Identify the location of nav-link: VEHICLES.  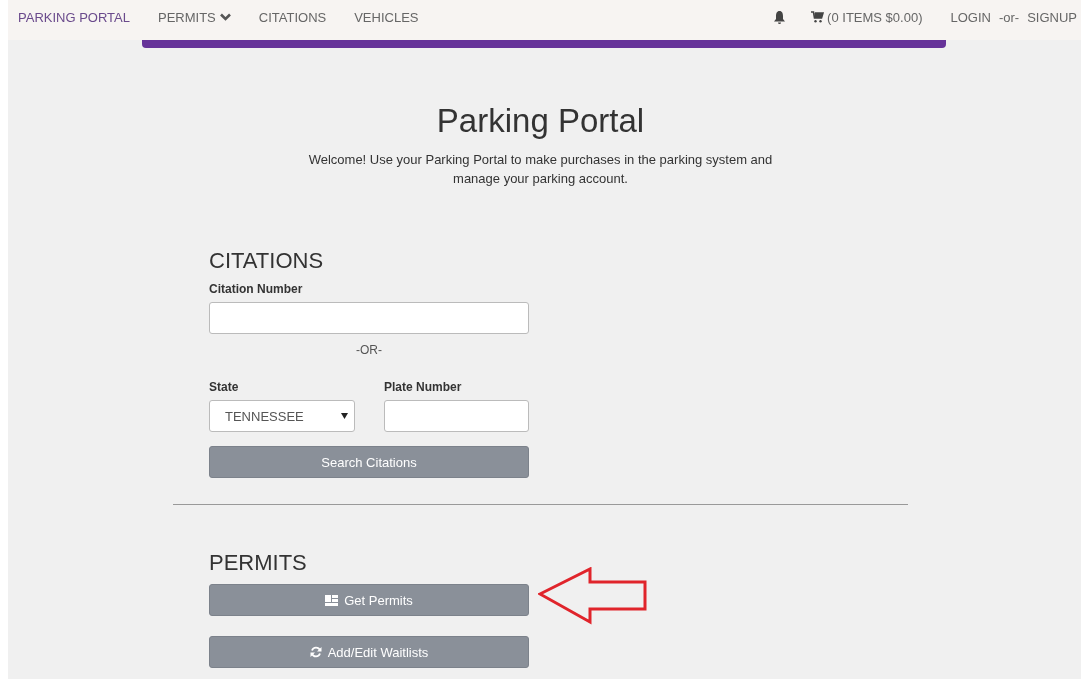
(386, 17).